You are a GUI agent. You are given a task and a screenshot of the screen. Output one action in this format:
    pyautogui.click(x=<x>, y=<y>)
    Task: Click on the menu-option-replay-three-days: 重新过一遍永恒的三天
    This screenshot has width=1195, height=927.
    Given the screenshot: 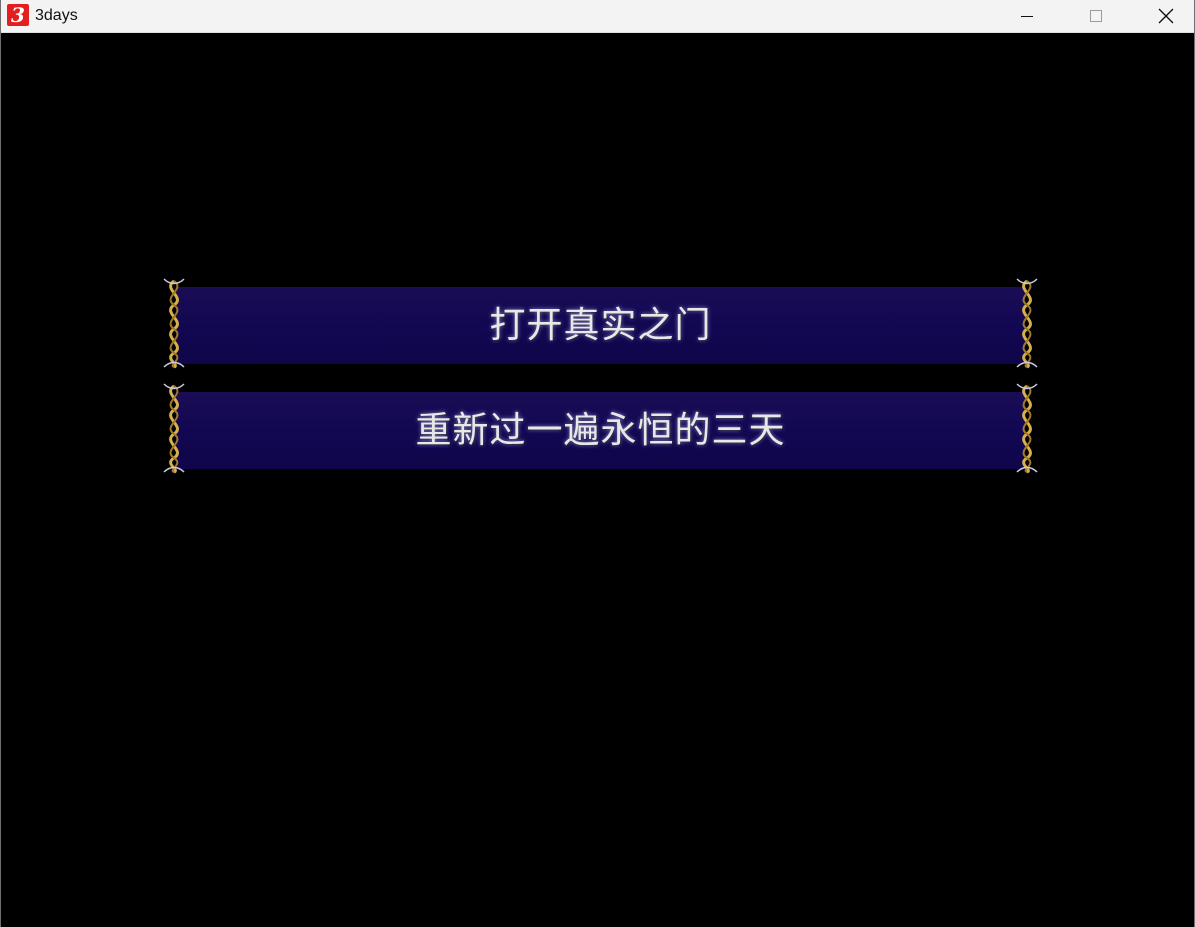 What is the action you would take?
    pyautogui.click(x=600, y=428)
    